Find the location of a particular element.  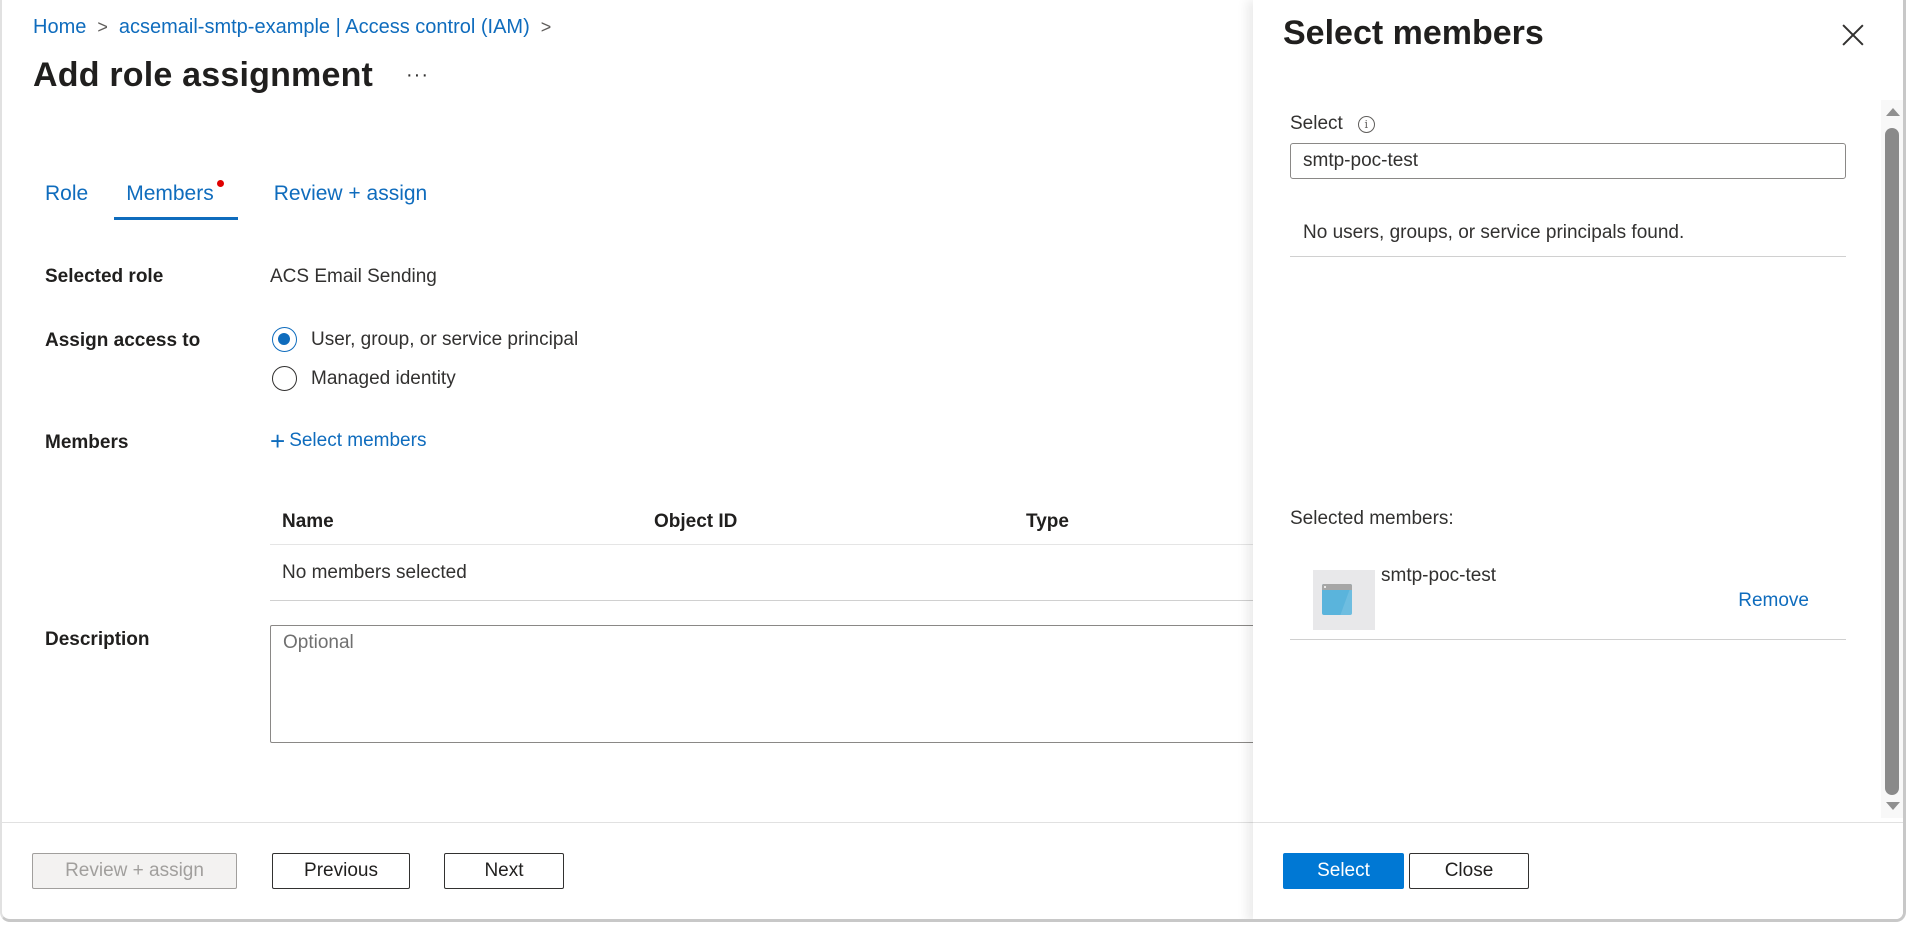

tab-role: Role is located at coordinates (66, 201).